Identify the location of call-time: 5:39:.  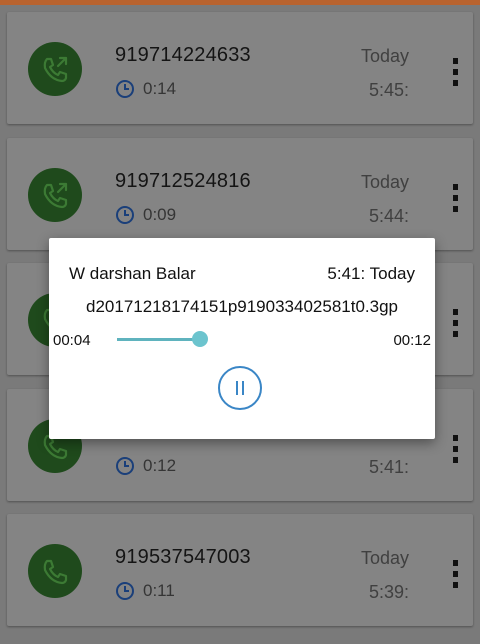
(388, 592).